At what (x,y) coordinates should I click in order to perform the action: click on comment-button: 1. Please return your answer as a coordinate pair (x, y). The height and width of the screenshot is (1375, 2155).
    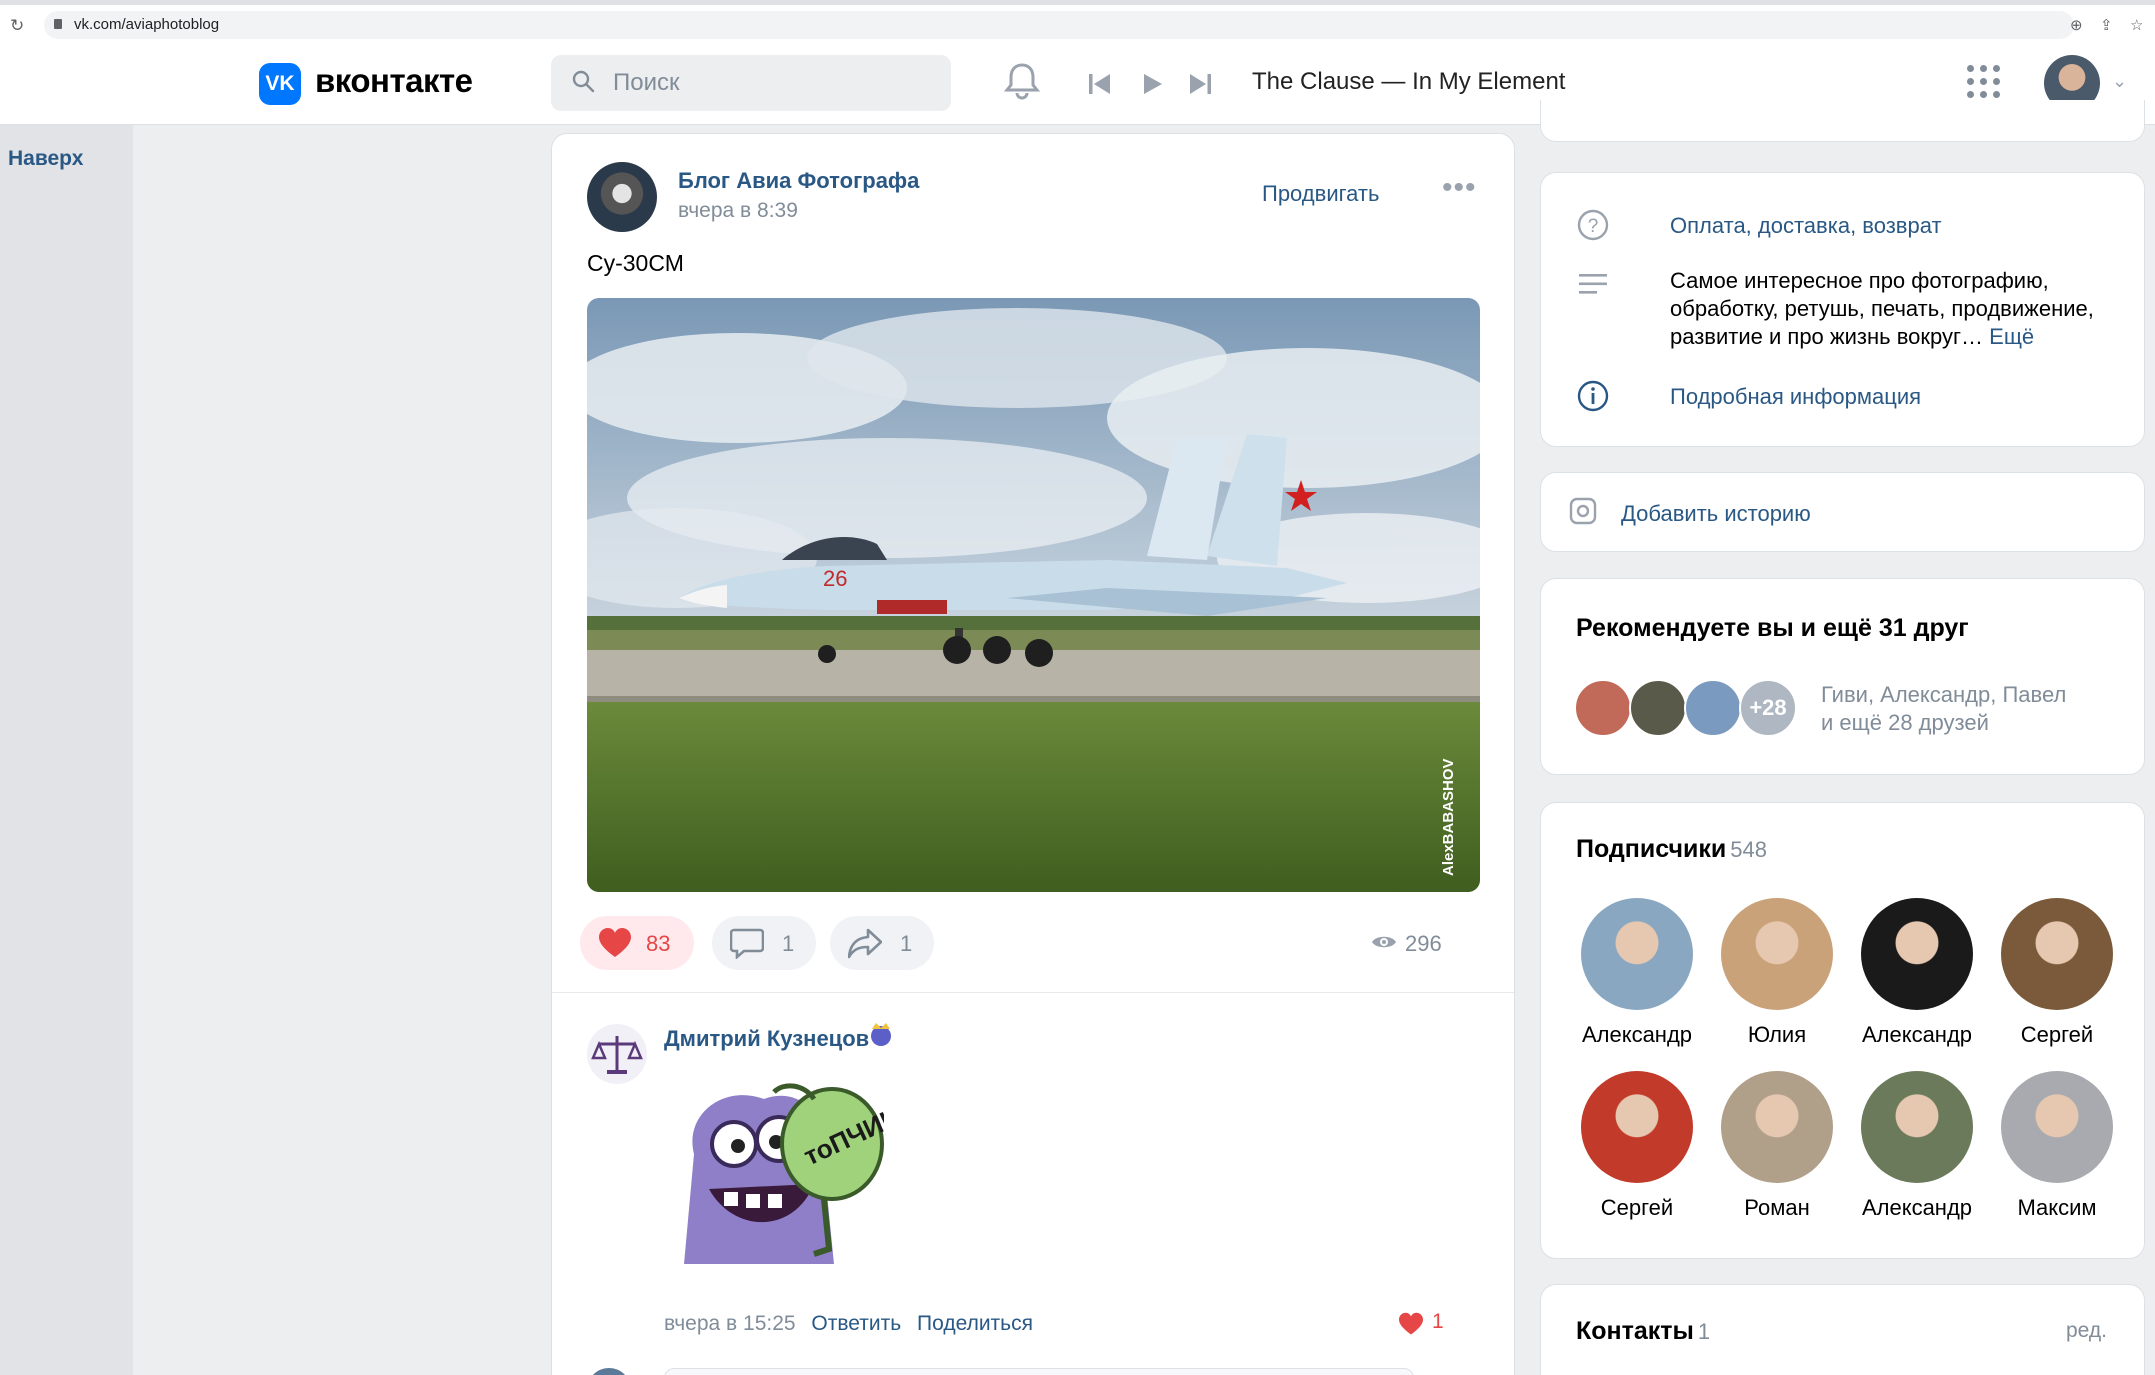
    Looking at the image, I should click on (764, 943).